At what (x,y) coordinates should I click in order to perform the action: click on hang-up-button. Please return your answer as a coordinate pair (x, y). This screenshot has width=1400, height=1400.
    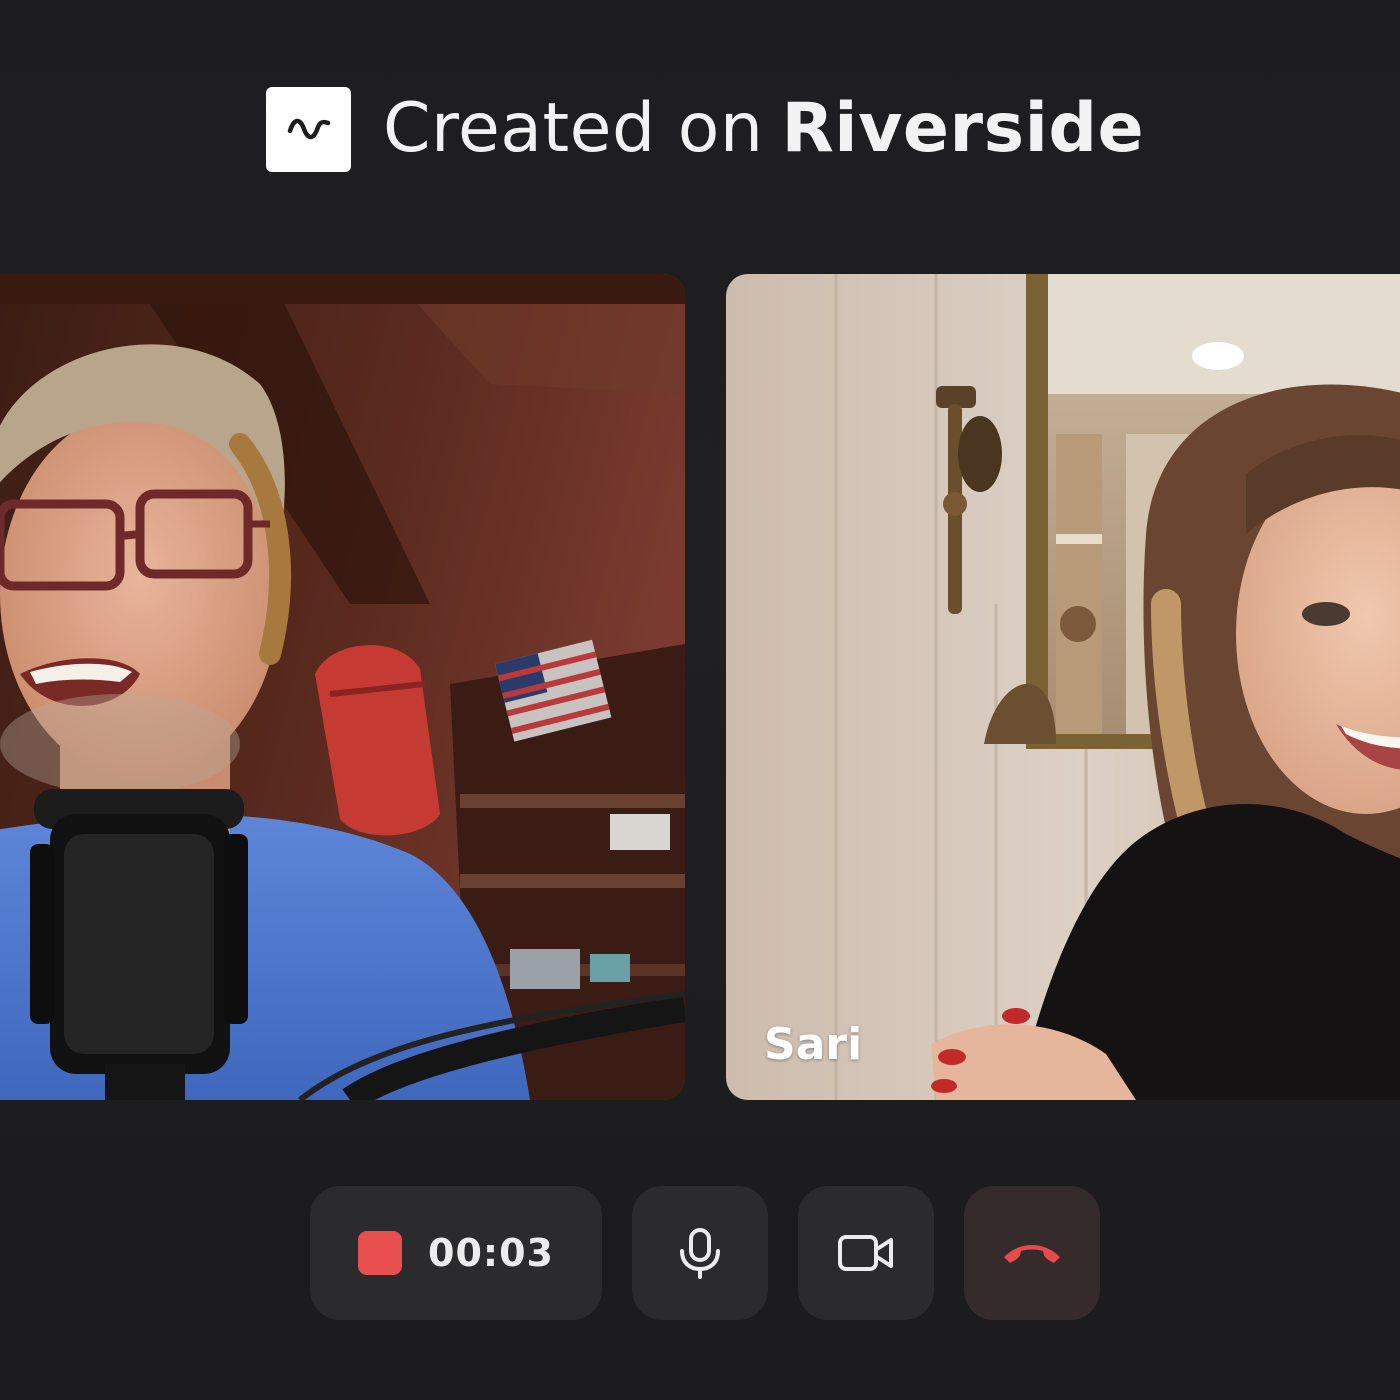
    Looking at the image, I should click on (1032, 1253).